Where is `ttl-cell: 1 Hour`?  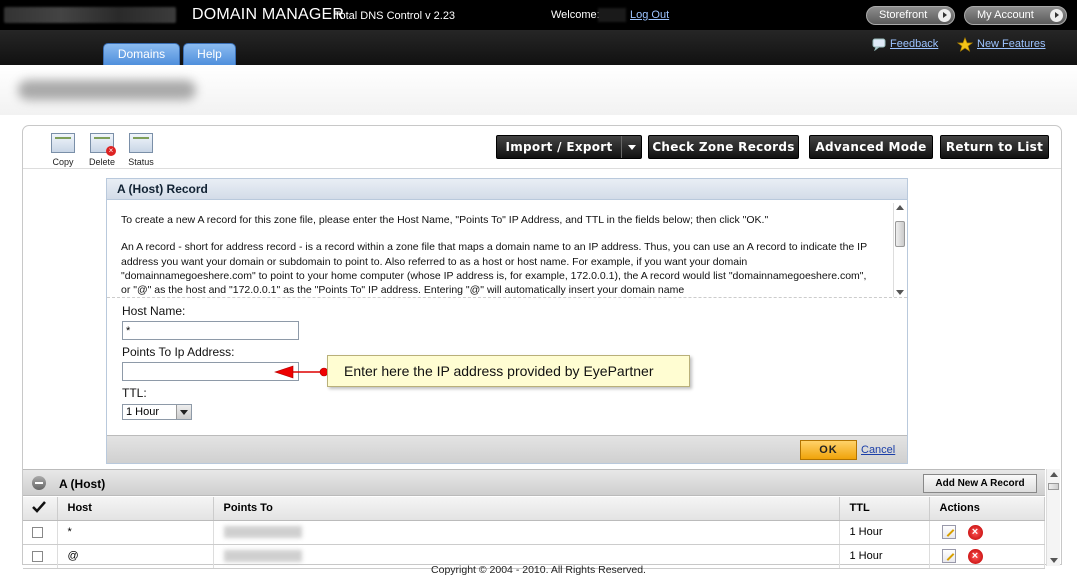 ttl-cell: 1 Hour is located at coordinates (884, 532).